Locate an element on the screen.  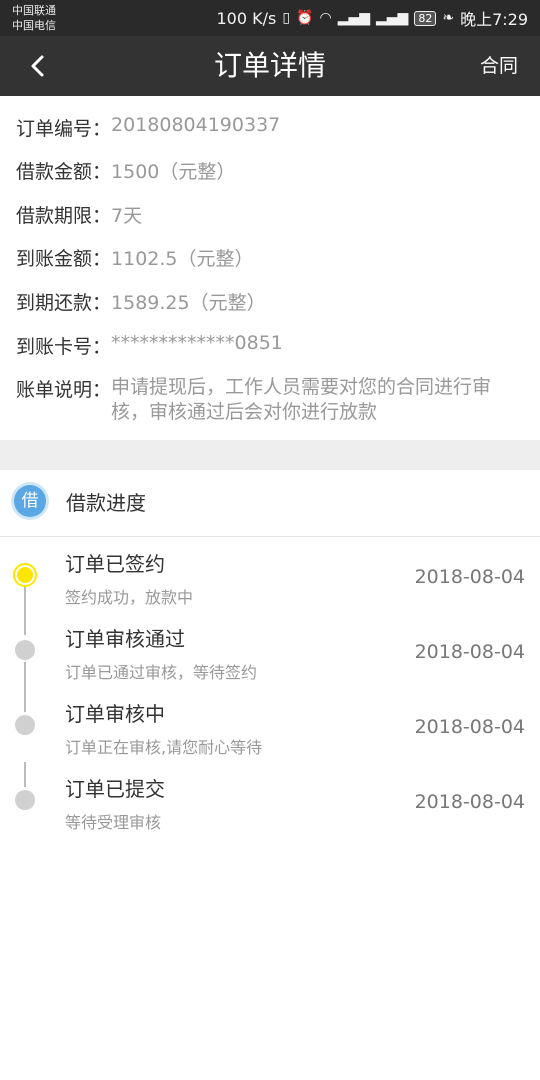
bill-note-label: 账单说明： is located at coordinates (64, 390).